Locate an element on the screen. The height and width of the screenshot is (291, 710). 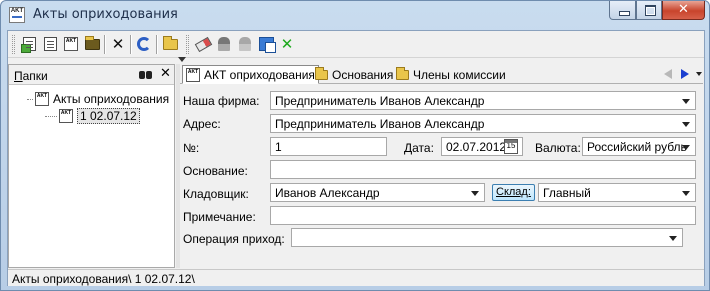
folder-open-icon is located at coordinates (170, 44).